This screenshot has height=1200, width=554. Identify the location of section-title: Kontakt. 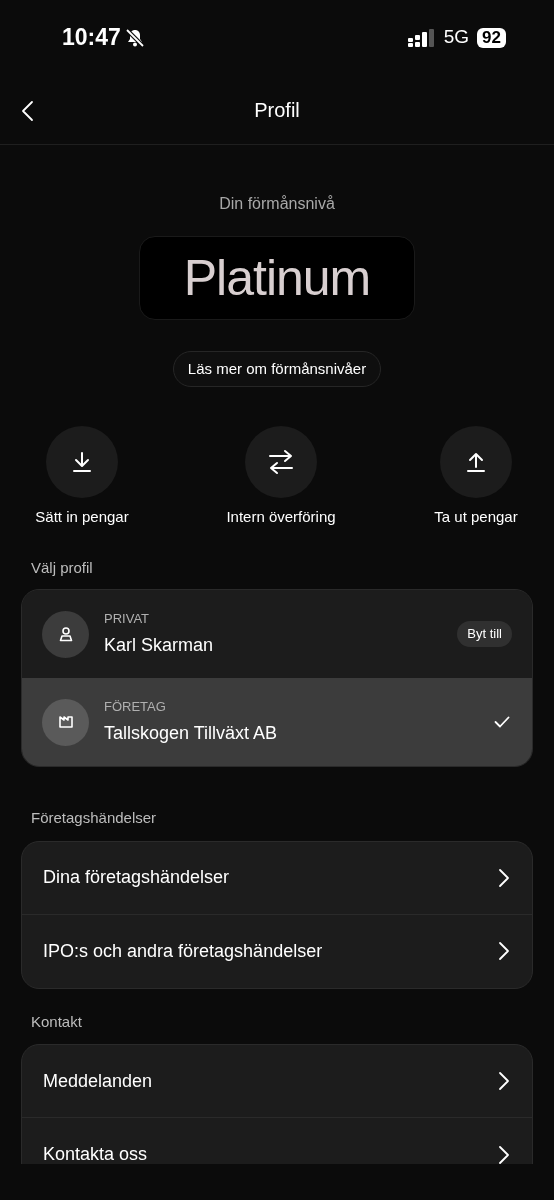
(56, 1021).